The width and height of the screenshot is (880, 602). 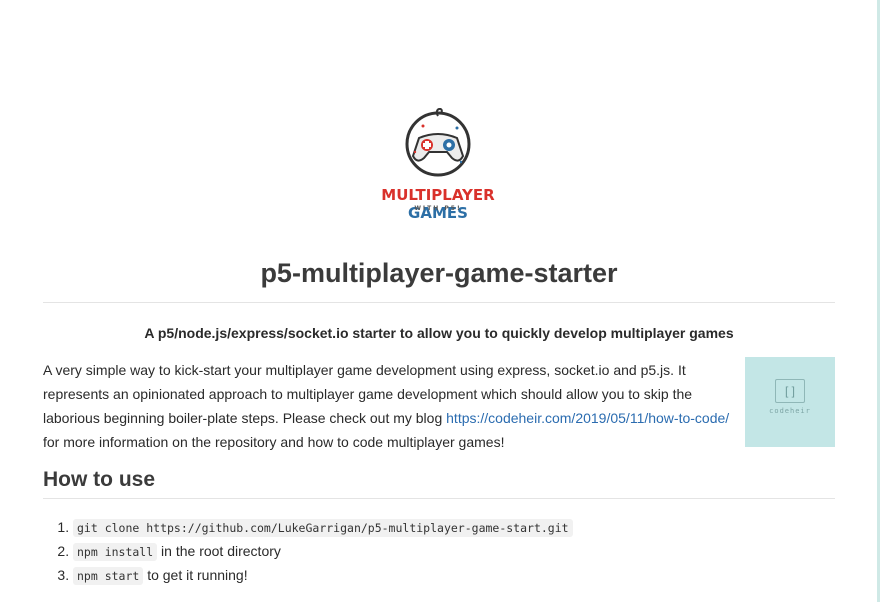 I want to click on codeheir-image: [ ] codeheir, so click(x=790, y=402).